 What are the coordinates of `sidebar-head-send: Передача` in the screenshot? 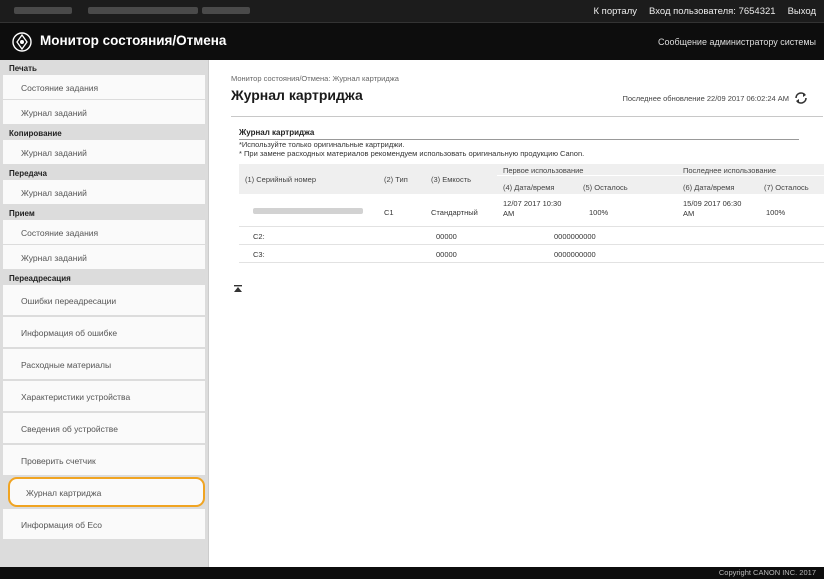 It's located at (28, 173).